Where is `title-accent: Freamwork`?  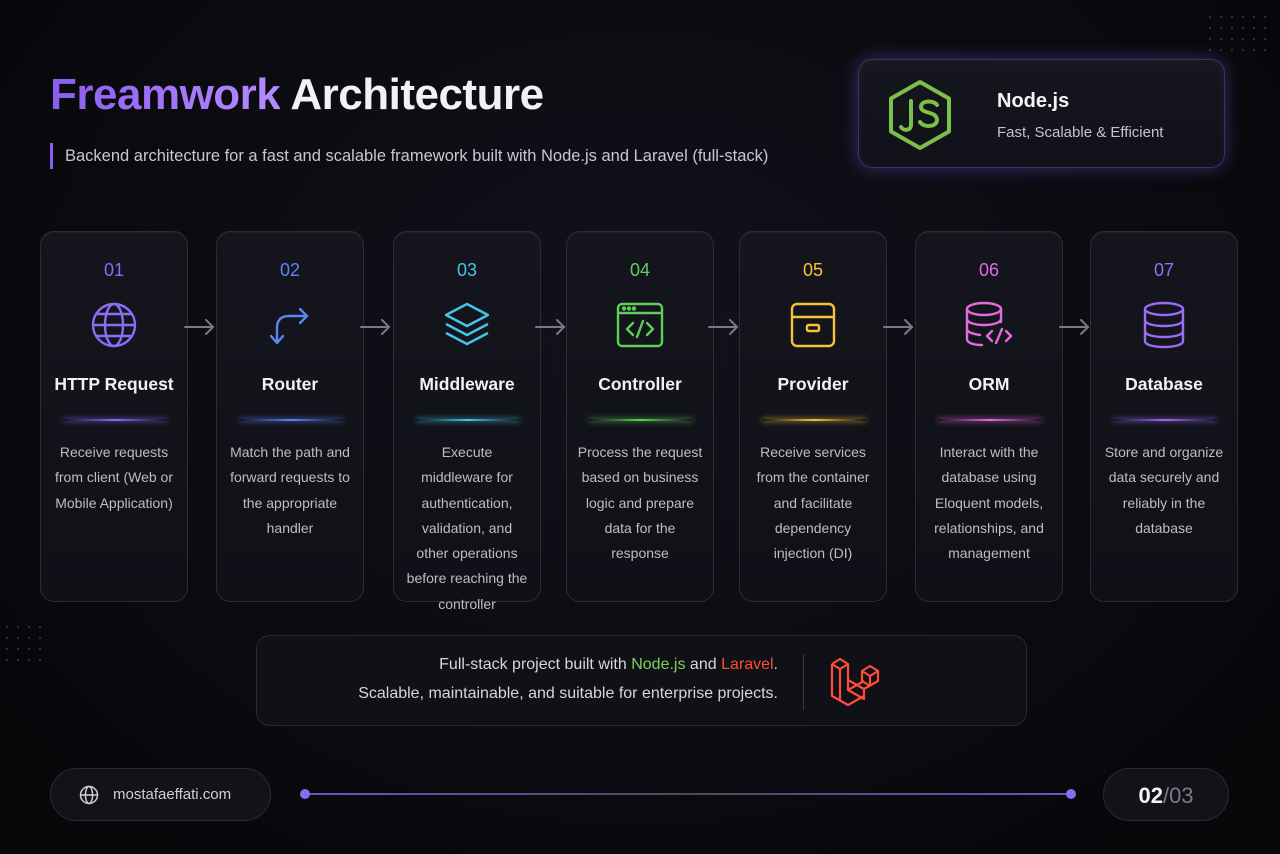
title-accent: Freamwork is located at coordinates (165, 94).